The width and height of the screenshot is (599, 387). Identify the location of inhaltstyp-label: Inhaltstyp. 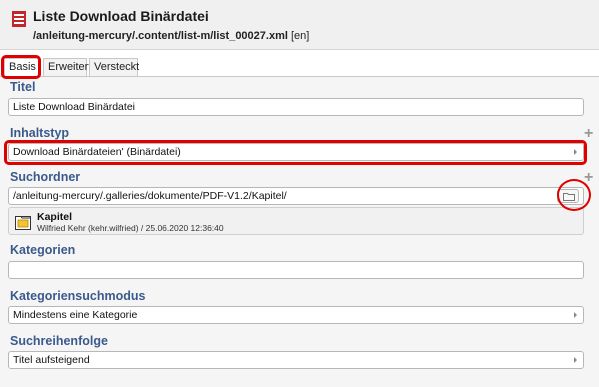
(40, 133).